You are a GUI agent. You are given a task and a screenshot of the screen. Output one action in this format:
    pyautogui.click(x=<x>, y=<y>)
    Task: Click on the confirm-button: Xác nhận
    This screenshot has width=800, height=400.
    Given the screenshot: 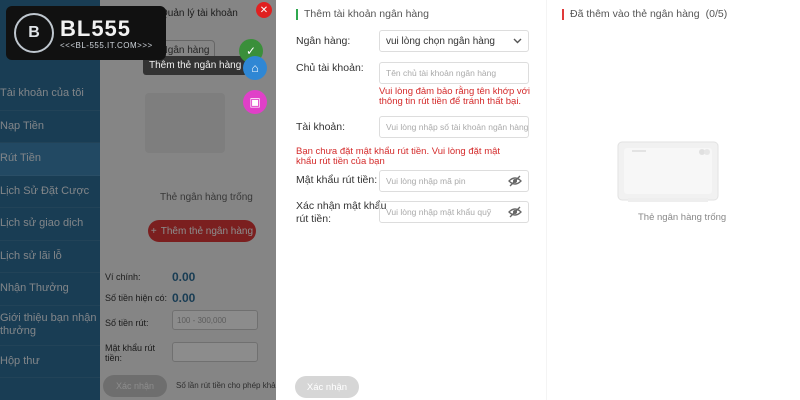 What is the action you would take?
    pyautogui.click(x=327, y=387)
    